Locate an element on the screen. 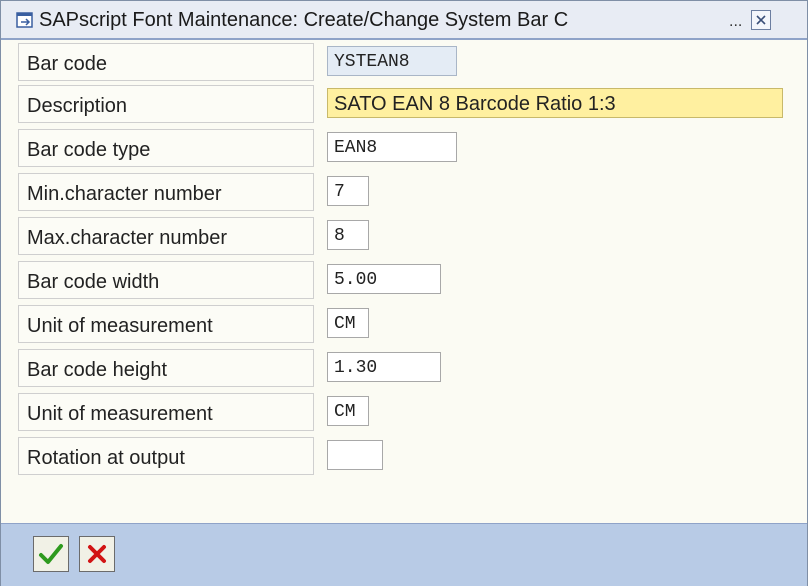  label-cell: Bar code height is located at coordinates (166, 368).